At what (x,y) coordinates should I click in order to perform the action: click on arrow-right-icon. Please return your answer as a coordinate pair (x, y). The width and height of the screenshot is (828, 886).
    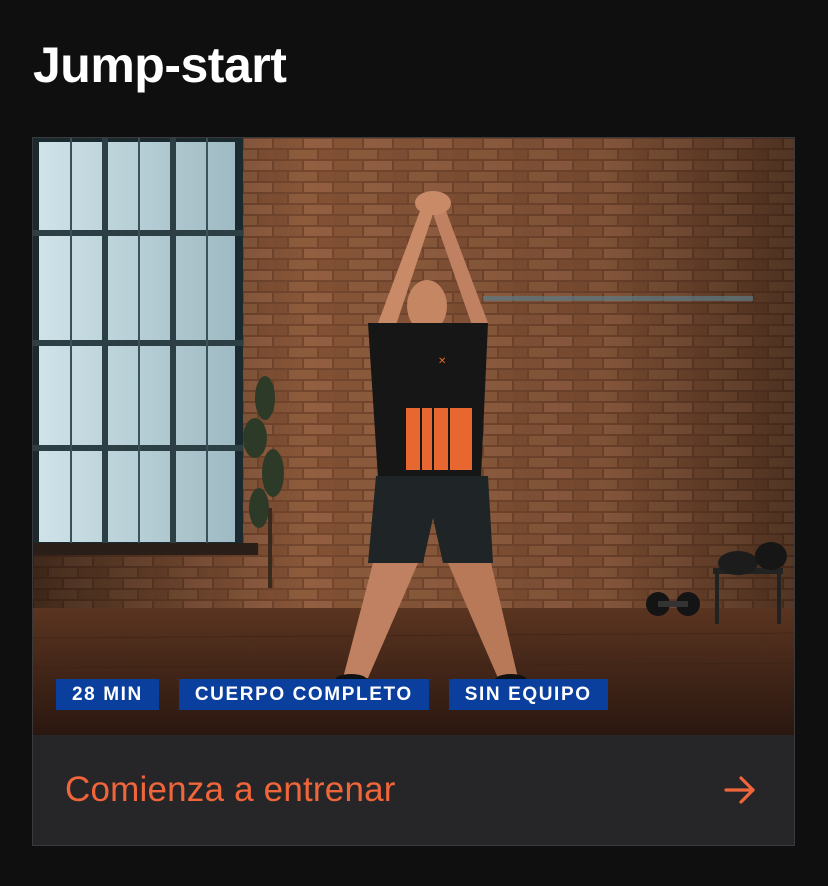
    Looking at the image, I should click on (739, 790).